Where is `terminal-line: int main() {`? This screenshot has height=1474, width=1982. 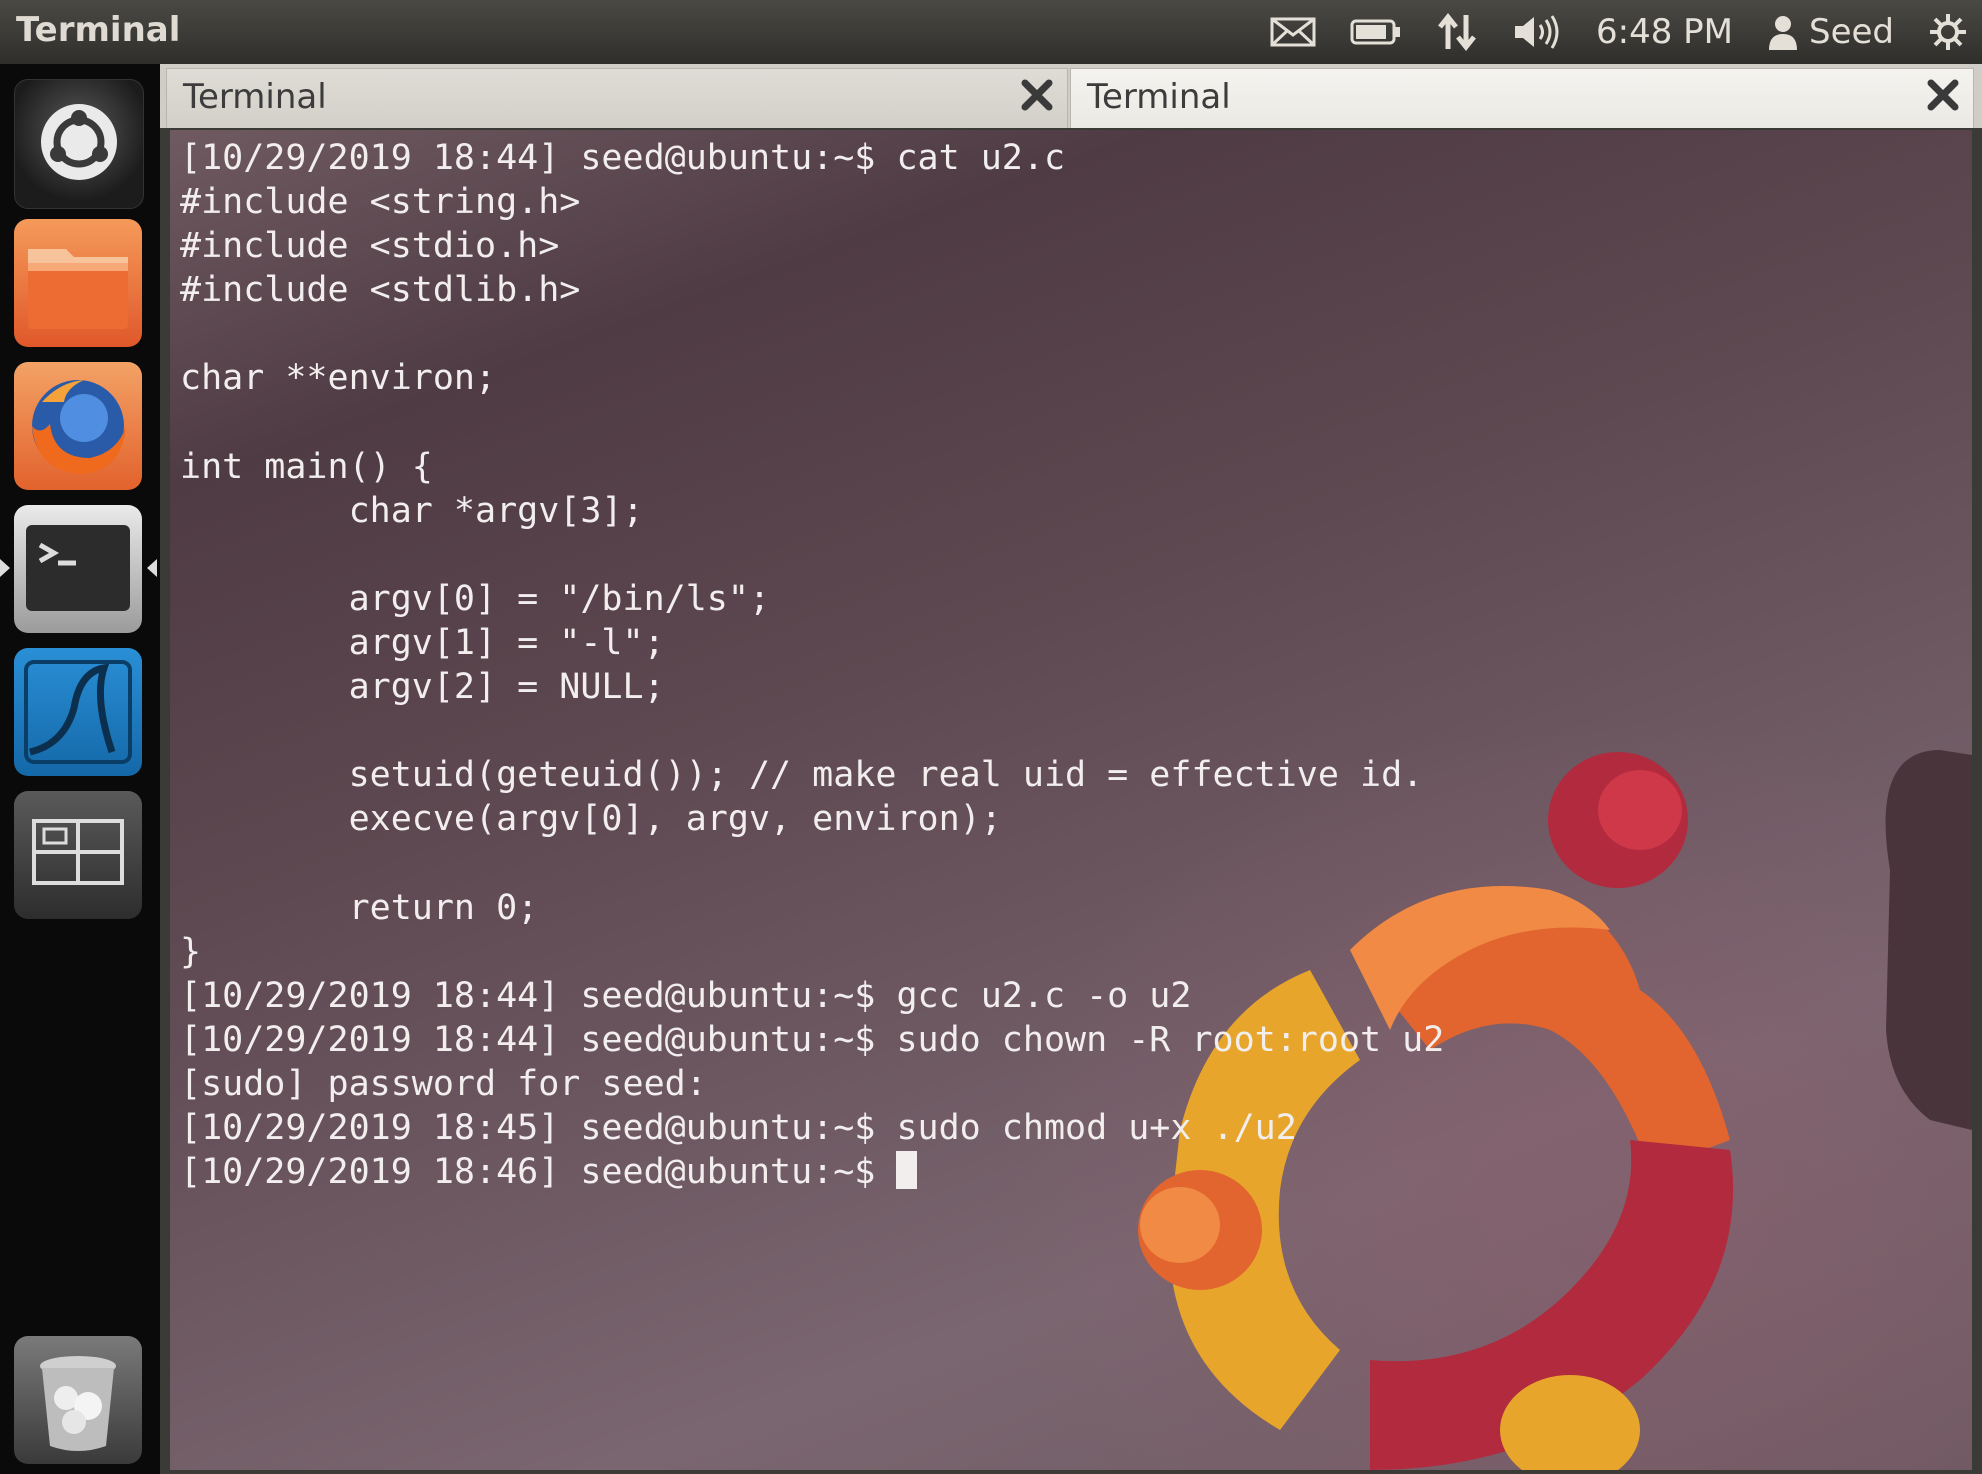
terminal-line: int main() { is located at coordinates (306, 466).